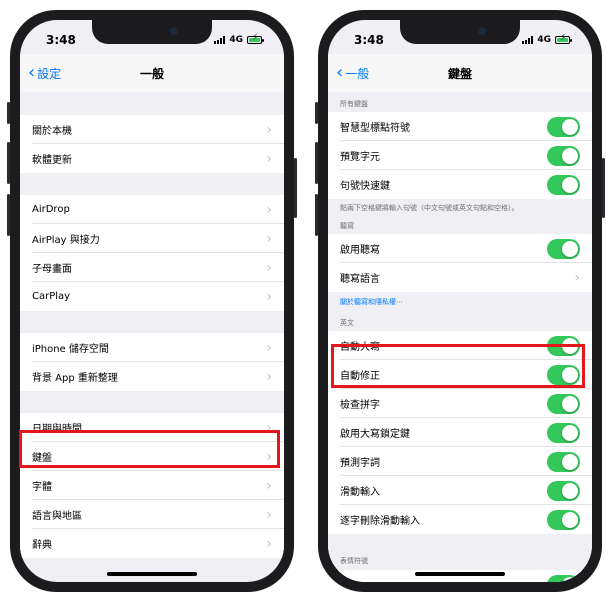 The width and height of the screenshot is (613, 599). What do you see at coordinates (460, 490) in the screenshot?
I see `toggle-row-slide-to-type: 滑動輸入` at bounding box center [460, 490].